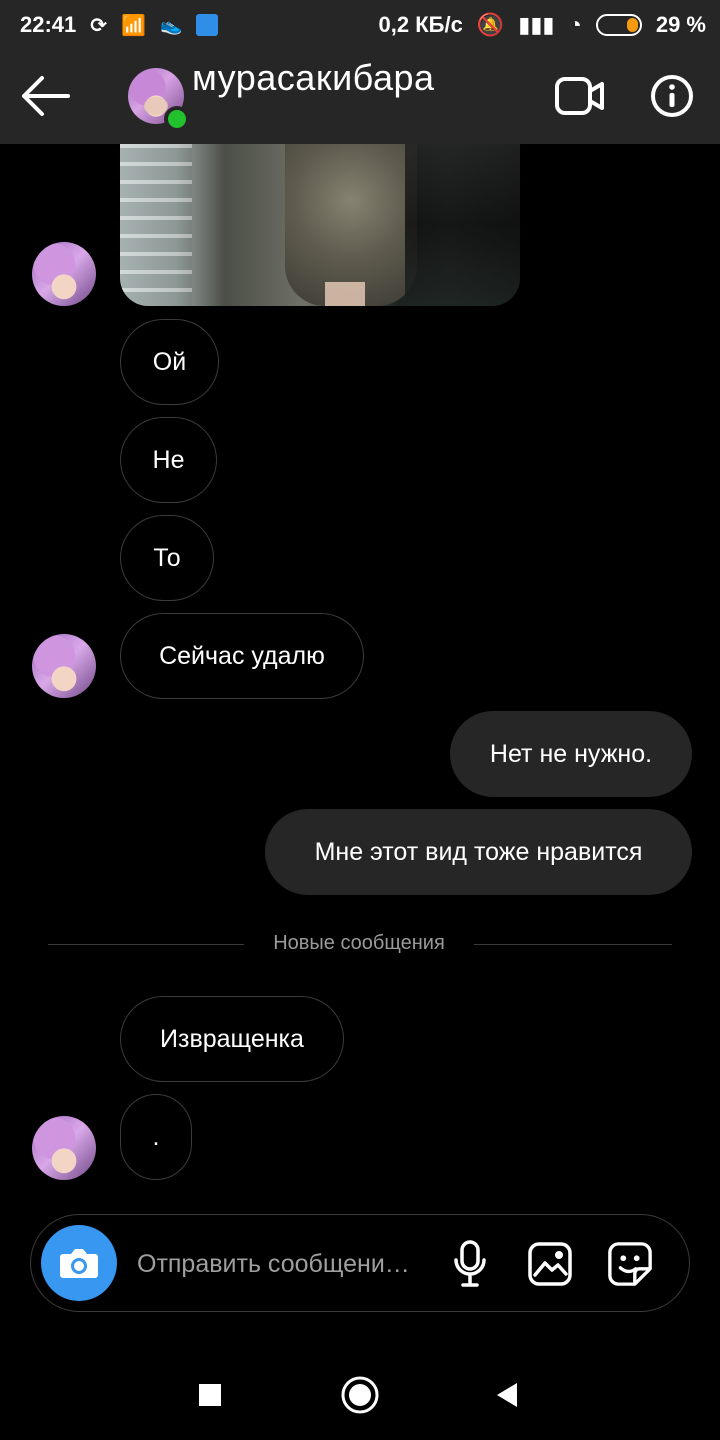  I want to click on message-bubble: То, so click(167, 558).